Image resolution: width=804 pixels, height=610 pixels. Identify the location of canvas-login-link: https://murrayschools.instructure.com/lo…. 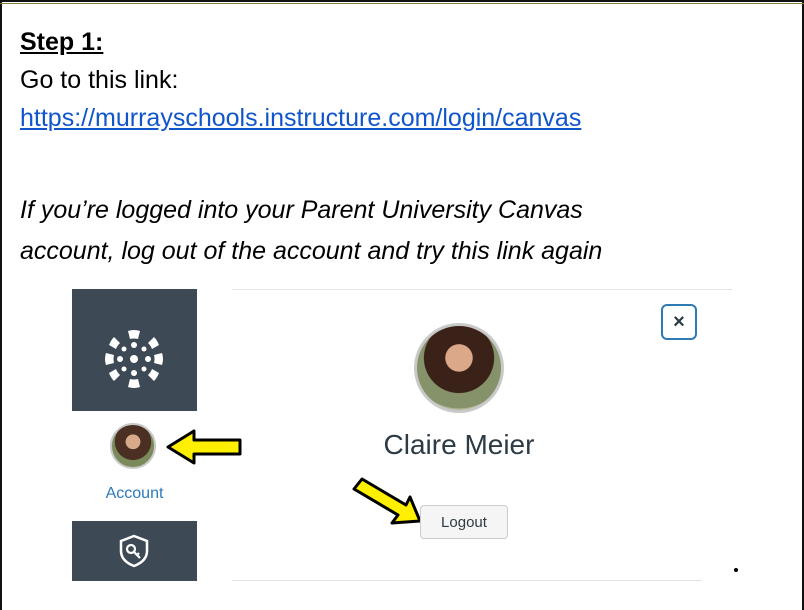
(300, 118).